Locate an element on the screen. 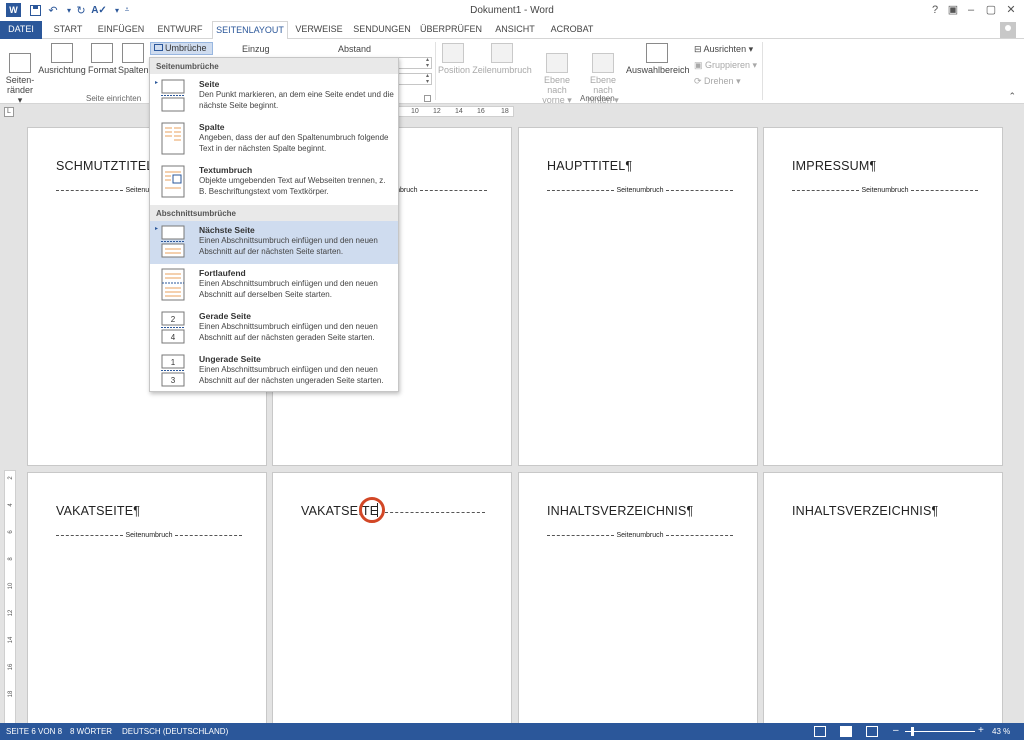 Image resolution: width=1024 pixels, height=740 pixels. selection-pane-icon is located at coordinates (657, 53).